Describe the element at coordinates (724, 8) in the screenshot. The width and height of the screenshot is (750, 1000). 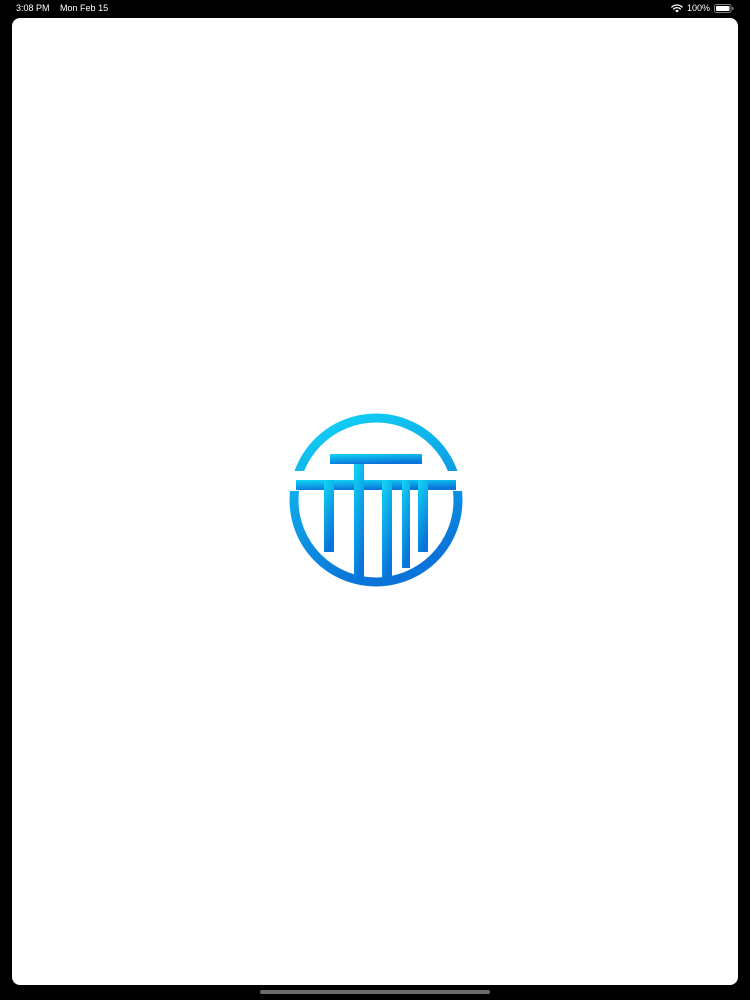
I see `battery-icon` at that location.